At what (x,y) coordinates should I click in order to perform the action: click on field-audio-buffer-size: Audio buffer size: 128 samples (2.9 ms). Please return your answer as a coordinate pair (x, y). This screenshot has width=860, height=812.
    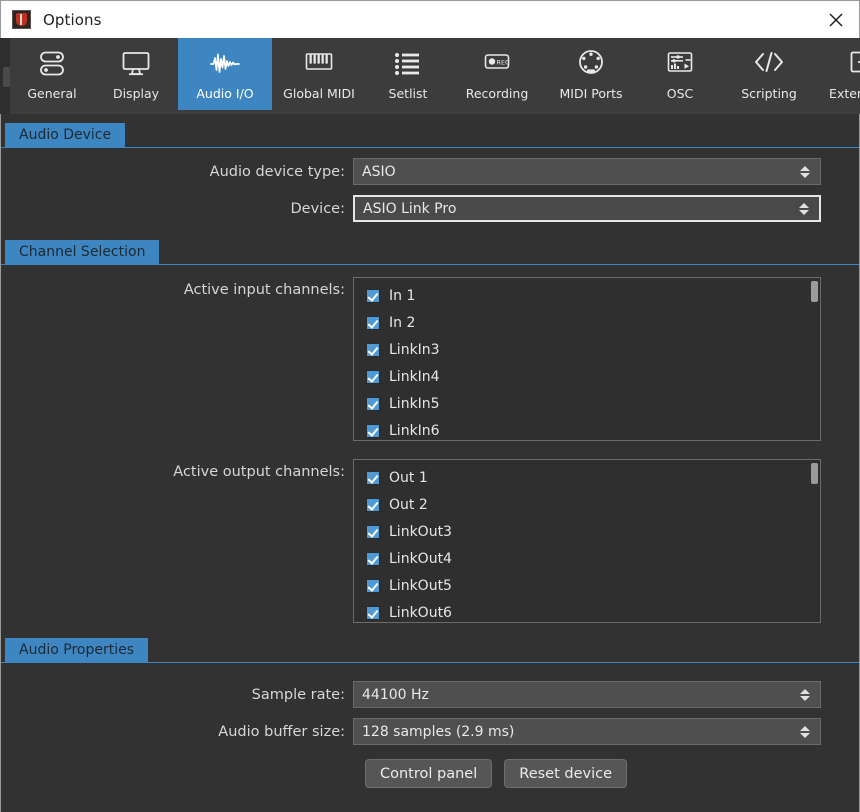
    Looking at the image, I should click on (430, 731).